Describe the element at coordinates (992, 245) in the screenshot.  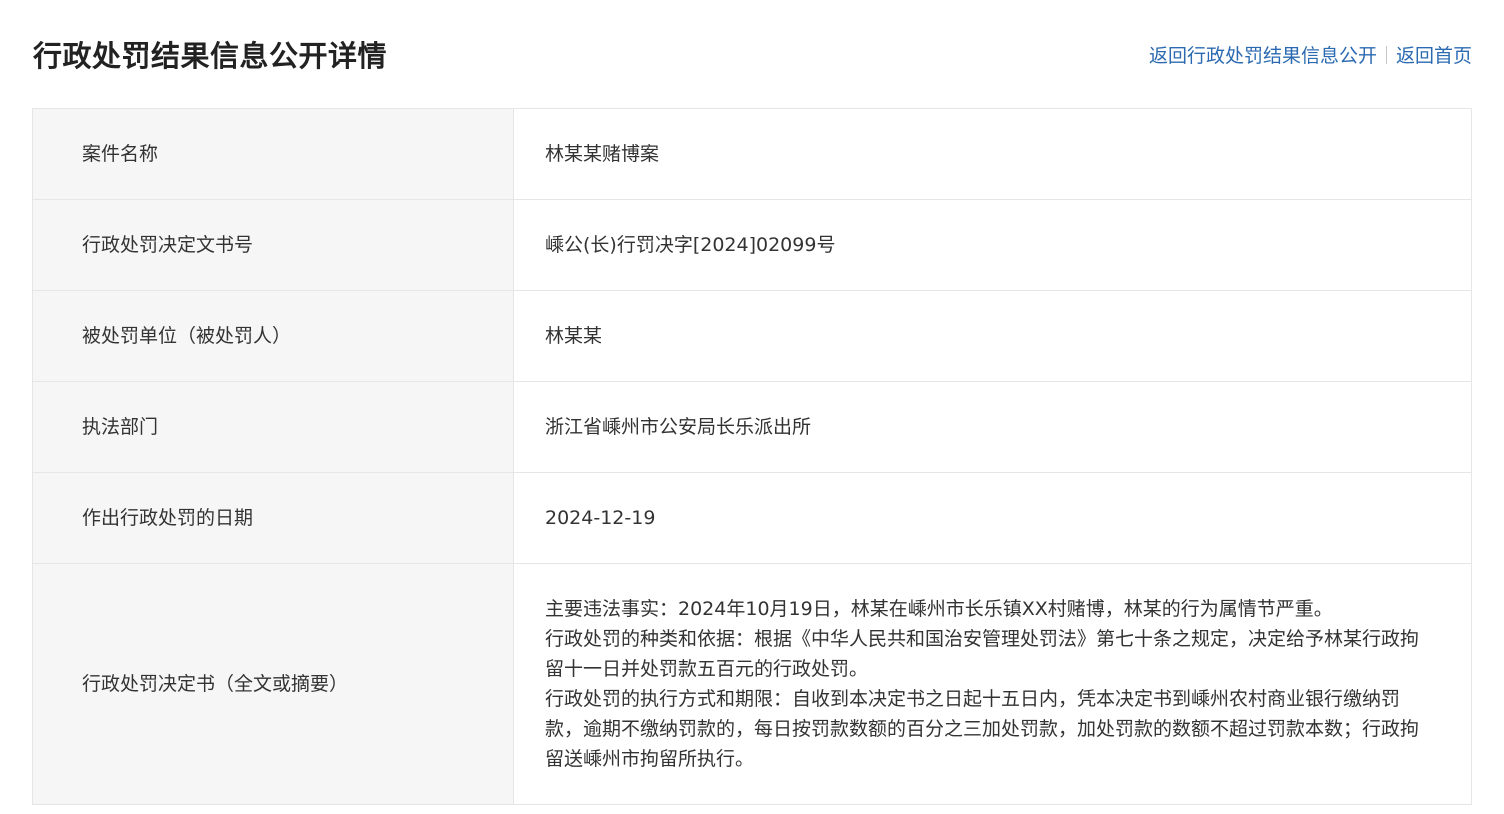
I see `field-value: 嵊公(长)行罚决字[2024]02099号` at that location.